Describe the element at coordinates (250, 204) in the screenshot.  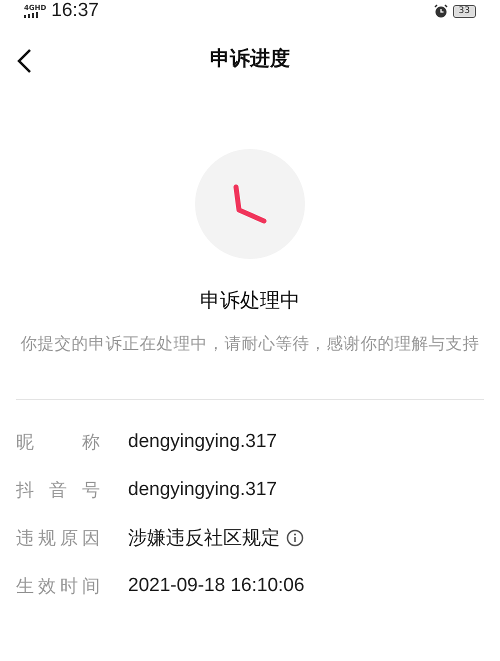
I see `clock-hands-icon` at that location.